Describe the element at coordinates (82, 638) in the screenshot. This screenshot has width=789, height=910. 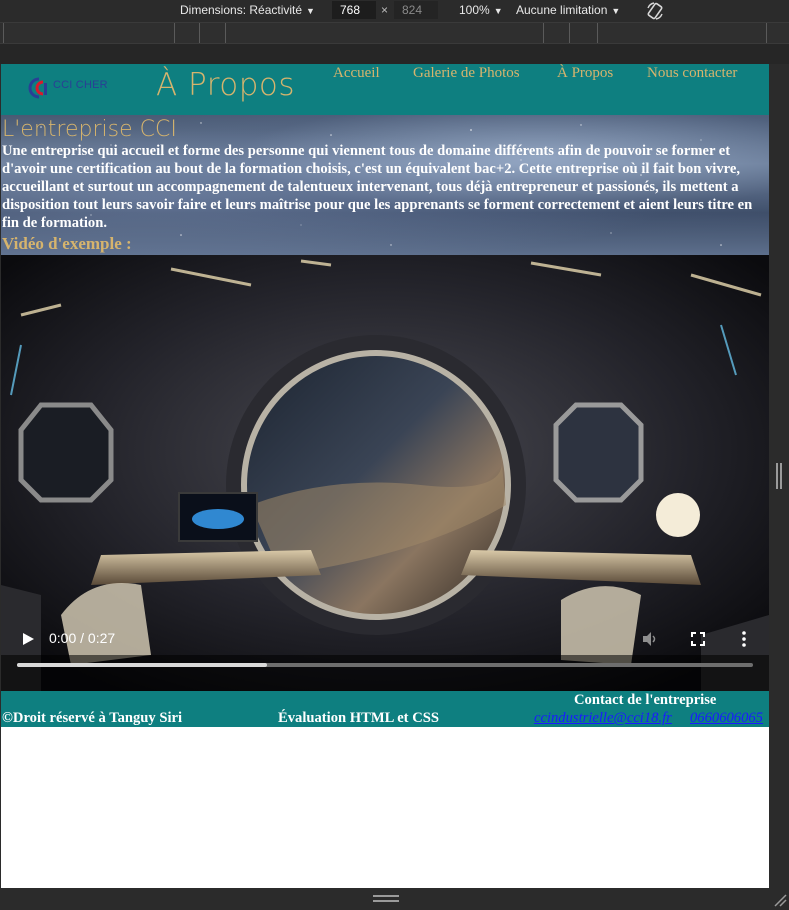
I see `video-time: 0:00 / 0:27` at that location.